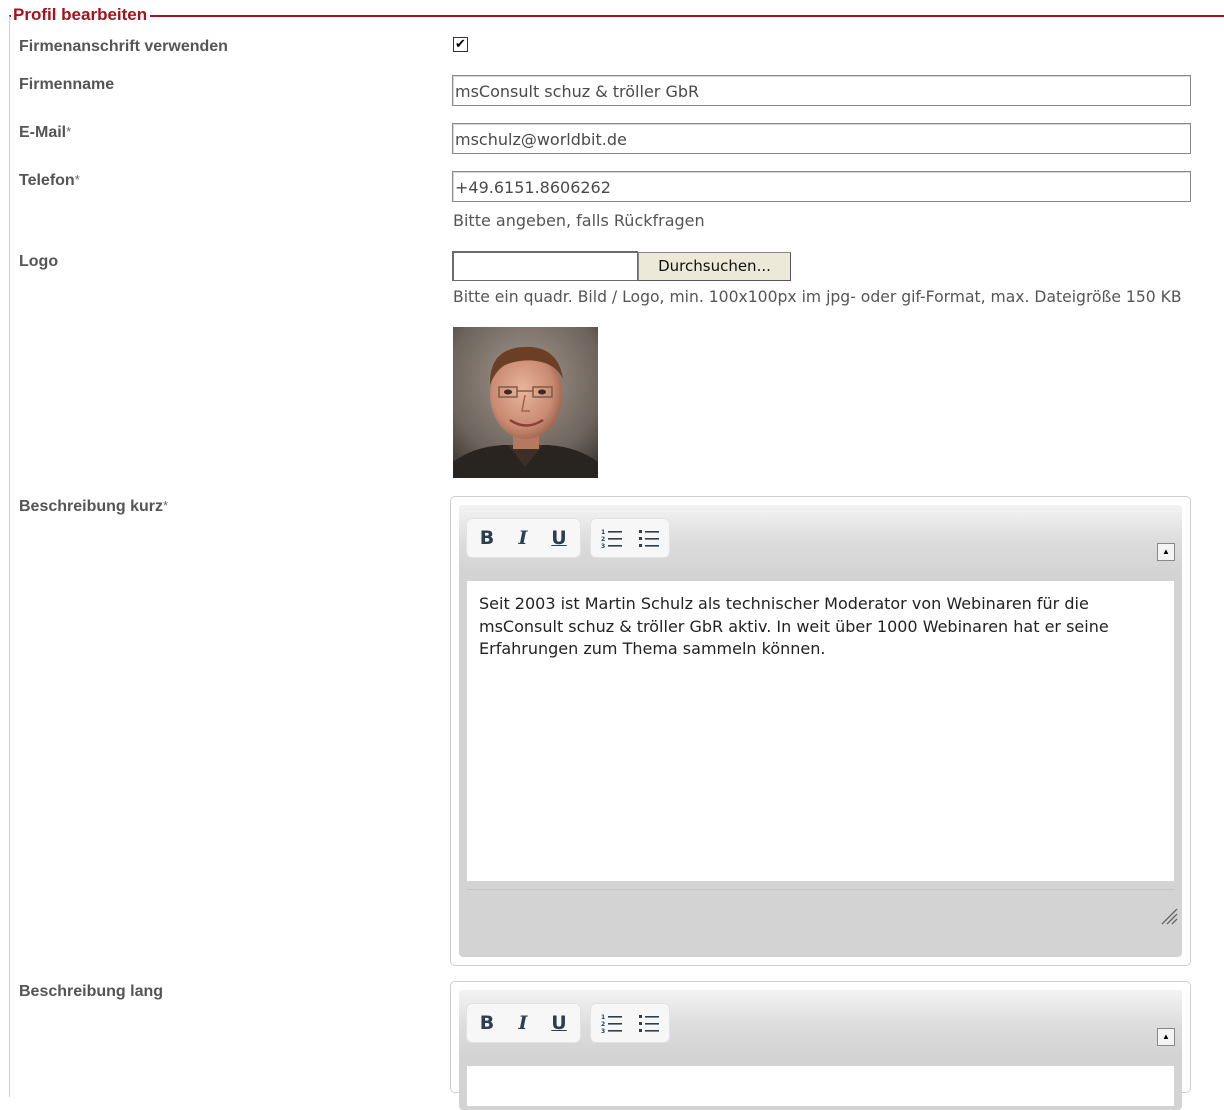  I want to click on fieldset-legend: Profil bearbeiten, so click(81, 15).